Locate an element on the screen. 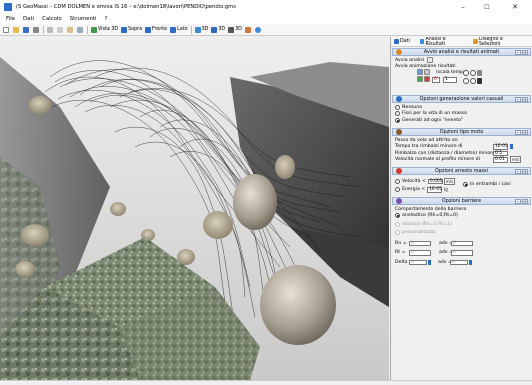 The image size is (532, 385). anim-stop-button is located at coordinates (427, 79).